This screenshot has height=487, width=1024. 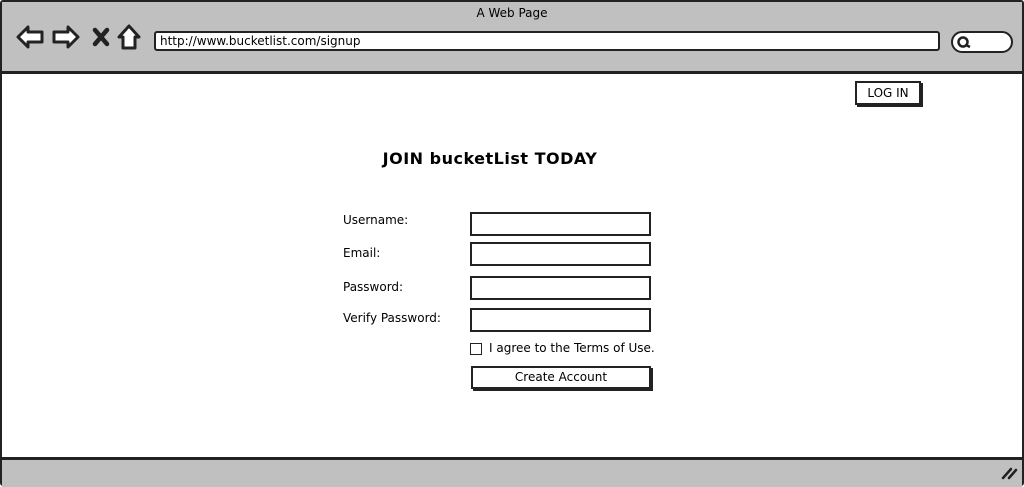 I want to click on verify-password-label: Verify Password:, so click(x=392, y=318).